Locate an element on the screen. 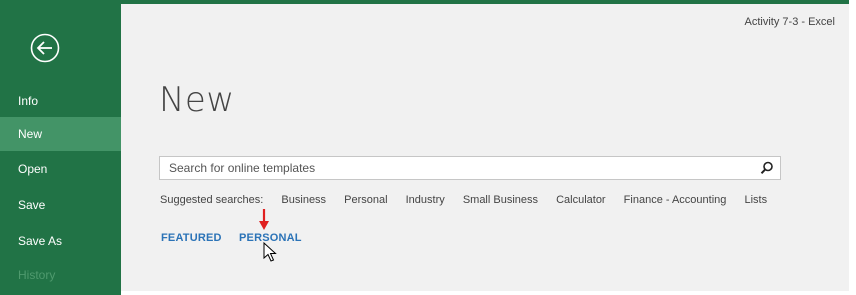 Image resolution: width=856 pixels, height=295 pixels. suggested-link-personal: Personal is located at coordinates (365, 200).